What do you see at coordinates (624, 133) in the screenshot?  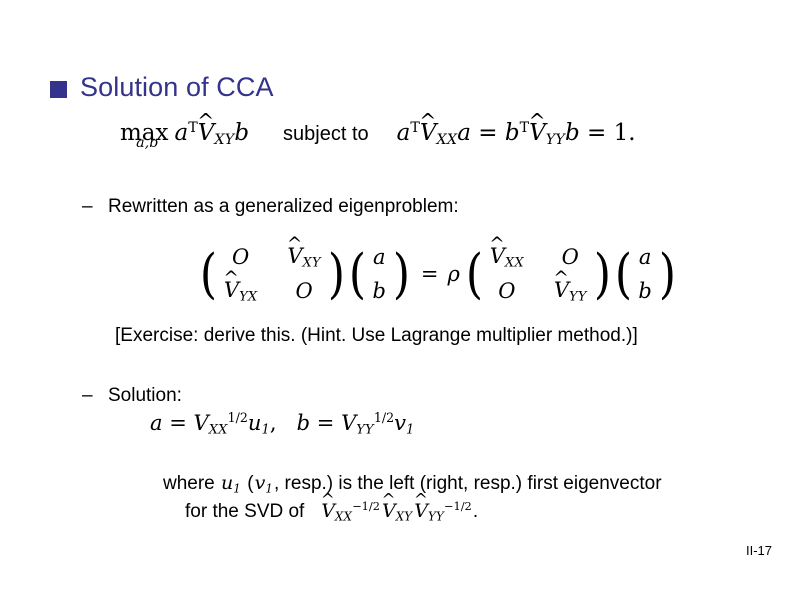 I see `constraint-value: 1.` at bounding box center [624, 133].